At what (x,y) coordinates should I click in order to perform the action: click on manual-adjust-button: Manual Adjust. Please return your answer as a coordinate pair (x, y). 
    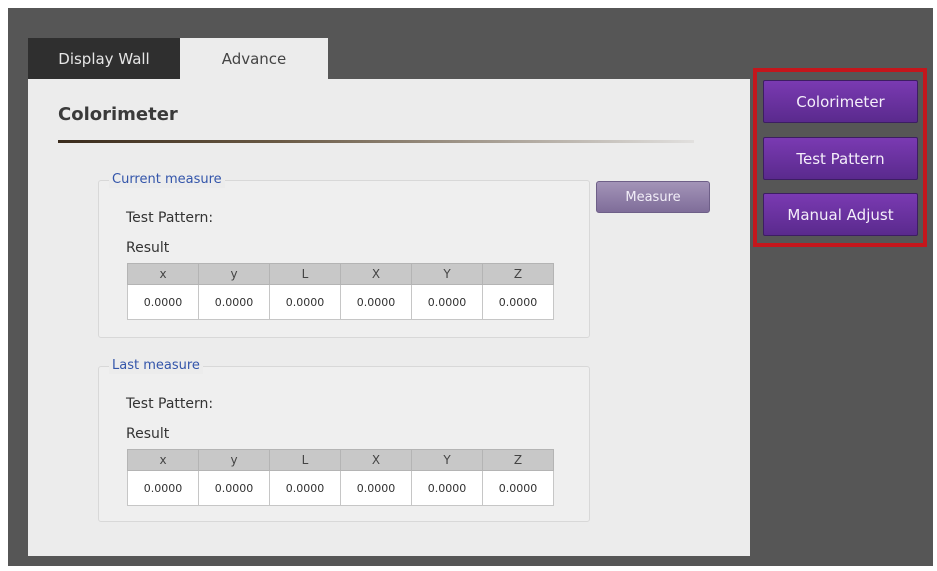
    Looking at the image, I should click on (840, 214).